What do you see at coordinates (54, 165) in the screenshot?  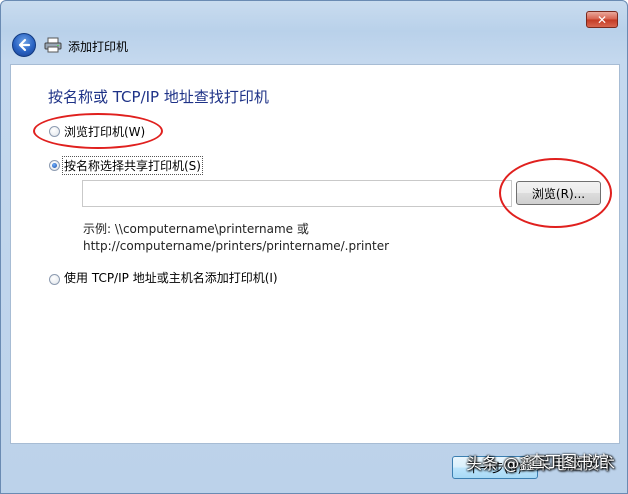 I see `select-shared-printer-radio` at bounding box center [54, 165].